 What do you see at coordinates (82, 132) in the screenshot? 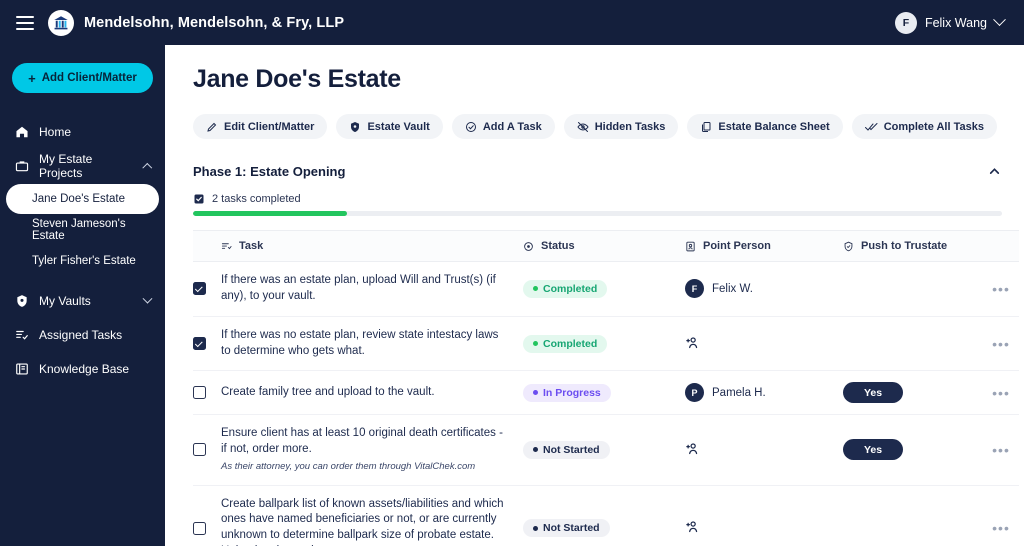
I see `sidebar-item-home: Home` at bounding box center [82, 132].